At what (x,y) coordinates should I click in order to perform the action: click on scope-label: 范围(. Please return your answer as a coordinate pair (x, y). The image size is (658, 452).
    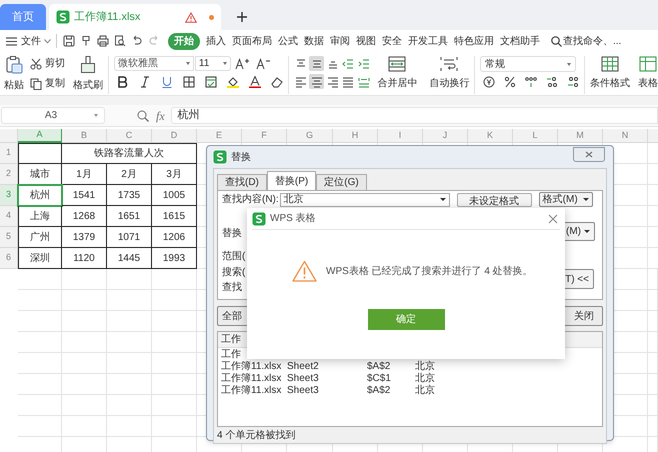
    Looking at the image, I should click on (234, 257).